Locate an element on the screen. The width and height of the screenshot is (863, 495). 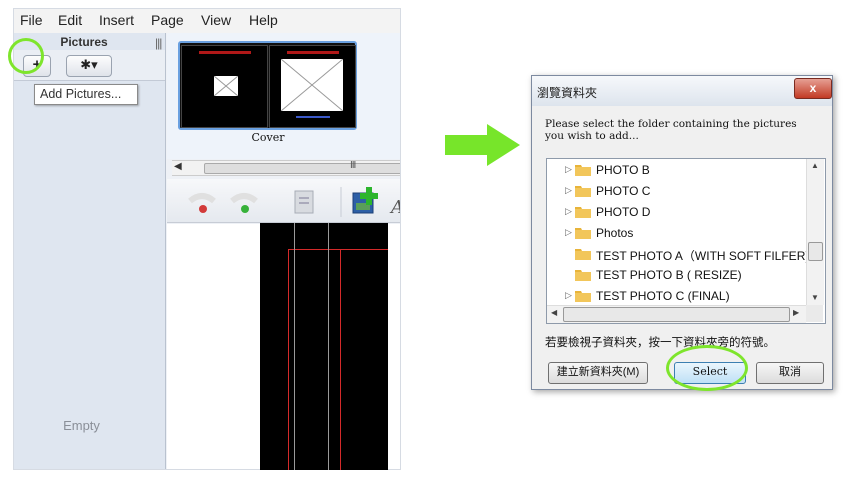
tree-item-label: TEST PHOTO B ( RESIZE) is located at coordinates (669, 275).